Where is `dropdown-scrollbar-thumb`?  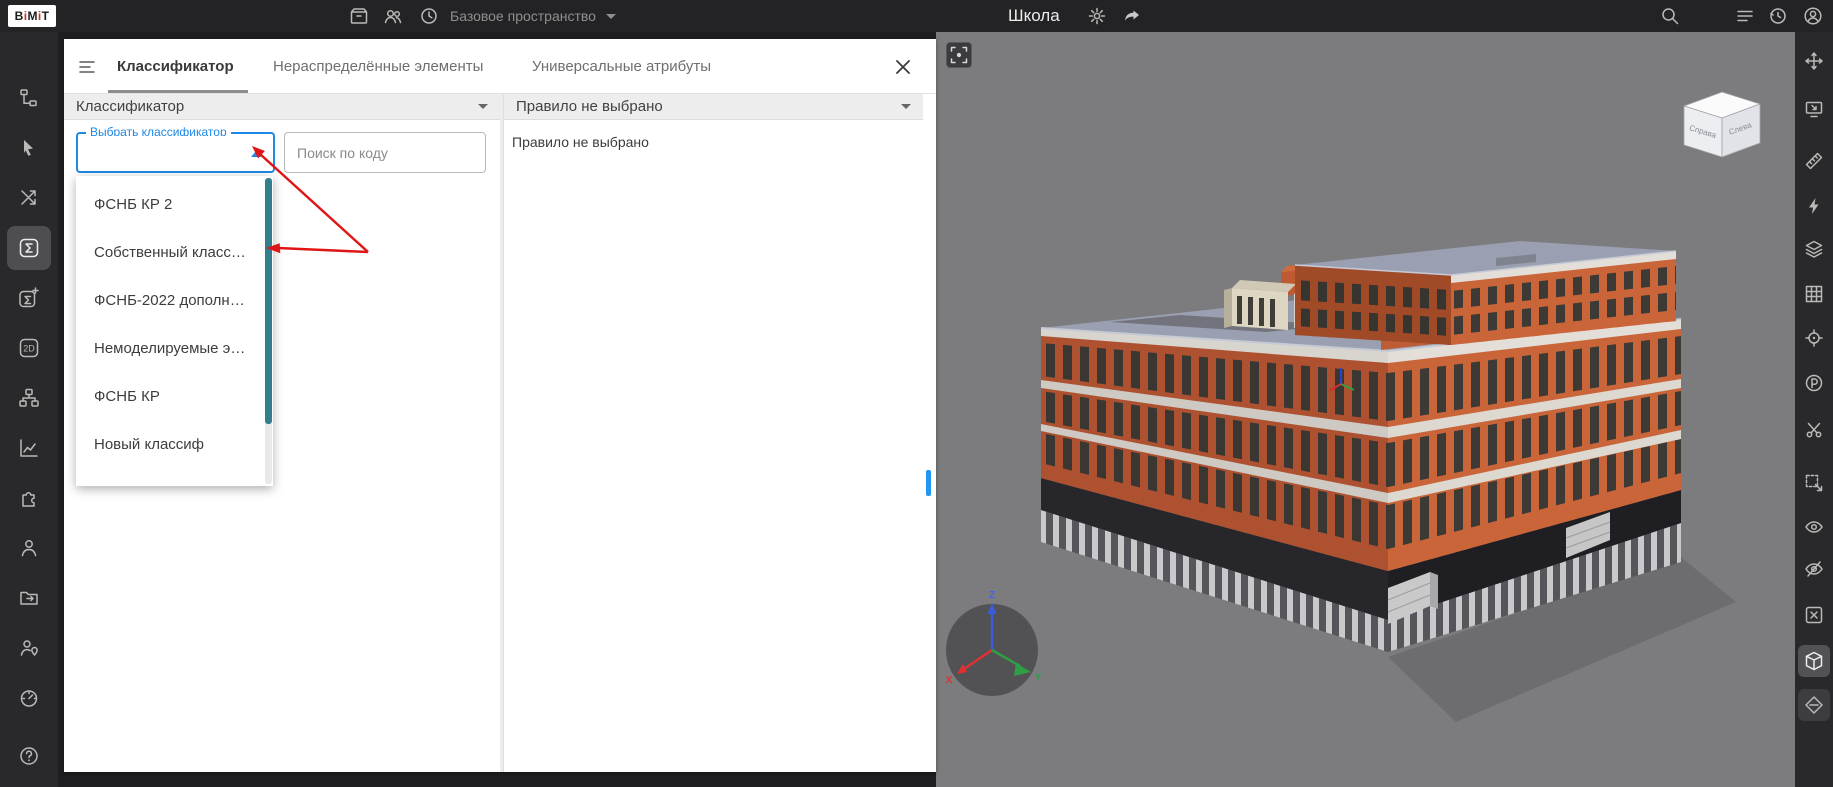 dropdown-scrollbar-thumb is located at coordinates (268, 301).